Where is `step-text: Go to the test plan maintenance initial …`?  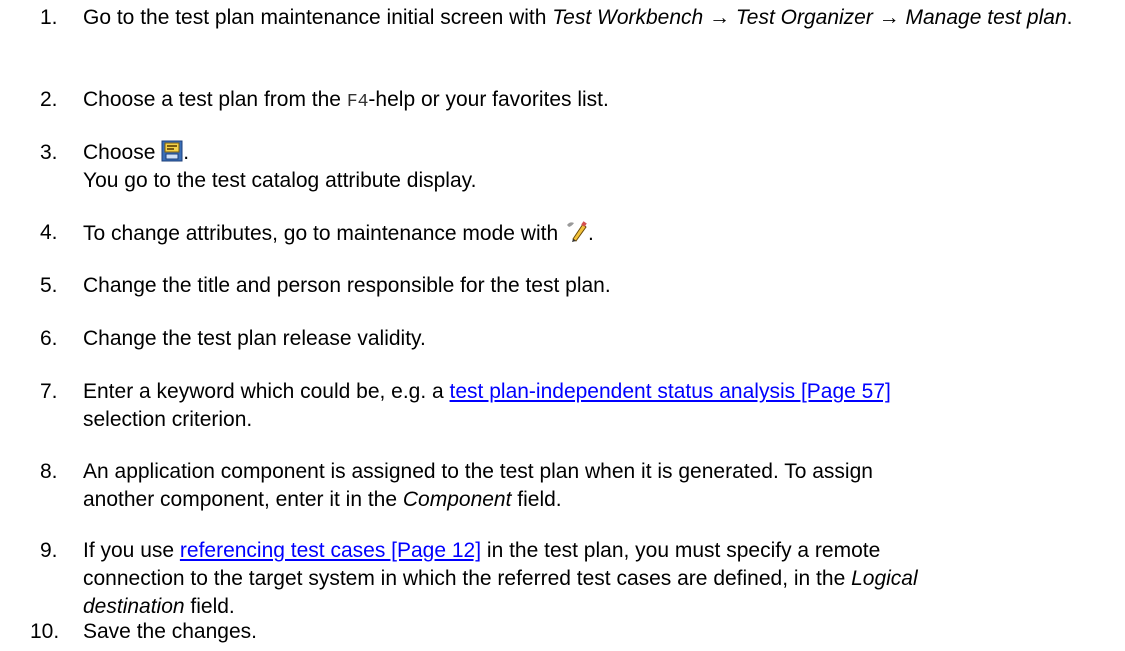 step-text: Go to the test plan maintenance initial … is located at coordinates (598, 18).